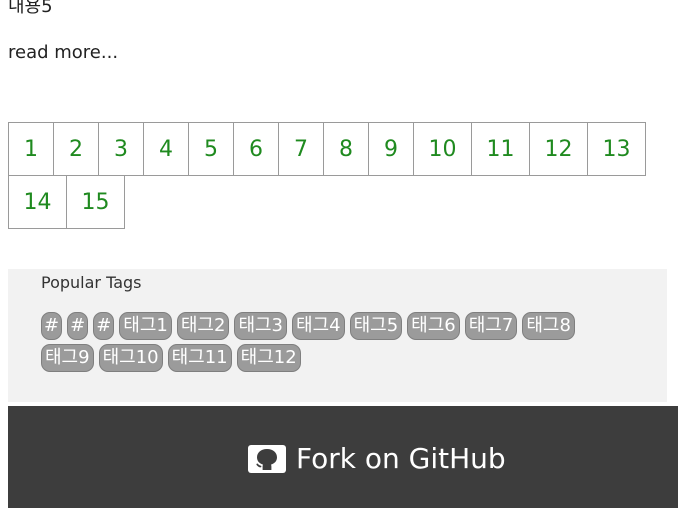  Describe the element at coordinates (166, 149) in the screenshot. I see `page-link-4: 4` at that location.